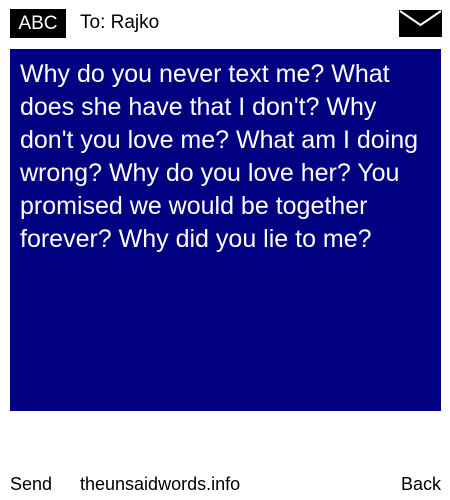 The image size is (450, 500). What do you see at coordinates (421, 484) in the screenshot?
I see `back-softkey: Back` at bounding box center [421, 484].